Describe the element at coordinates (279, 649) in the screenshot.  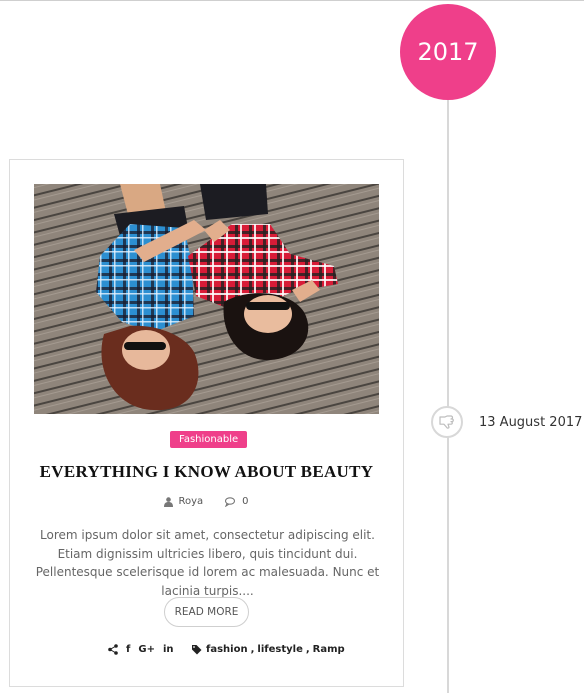
I see `tag-link: lifestyle` at that location.